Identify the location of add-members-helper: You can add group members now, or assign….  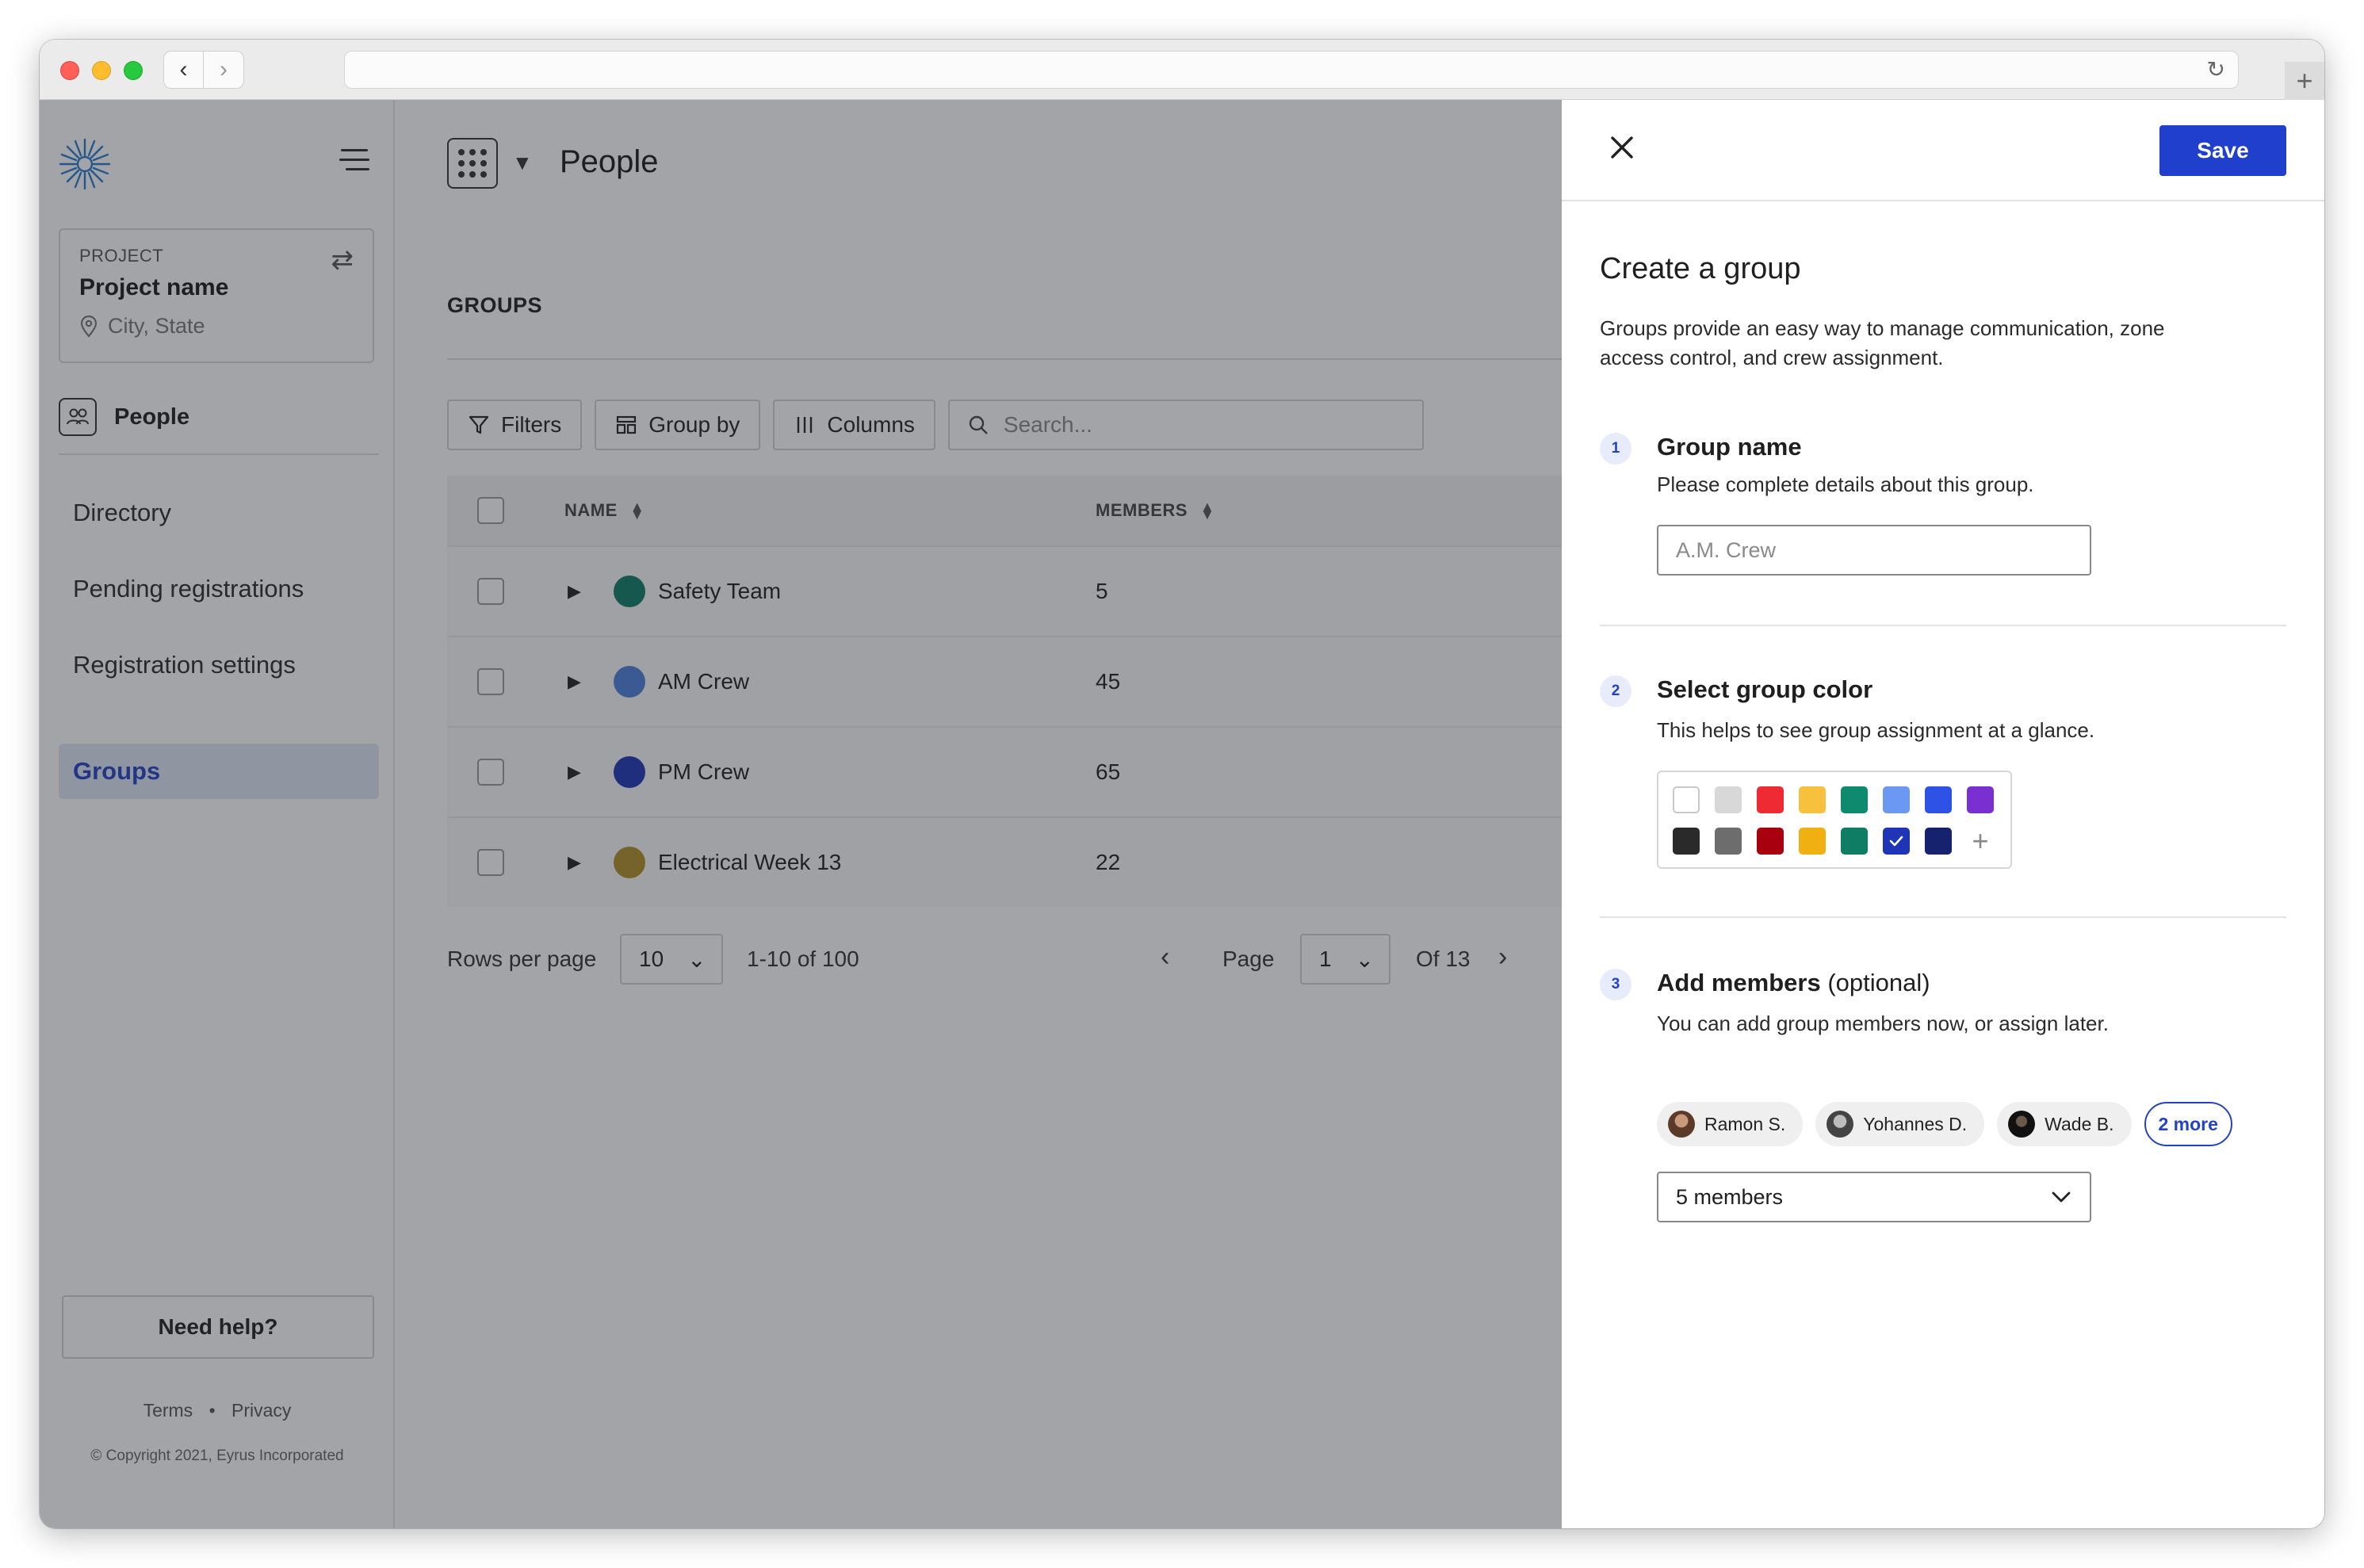
(1883, 1024).